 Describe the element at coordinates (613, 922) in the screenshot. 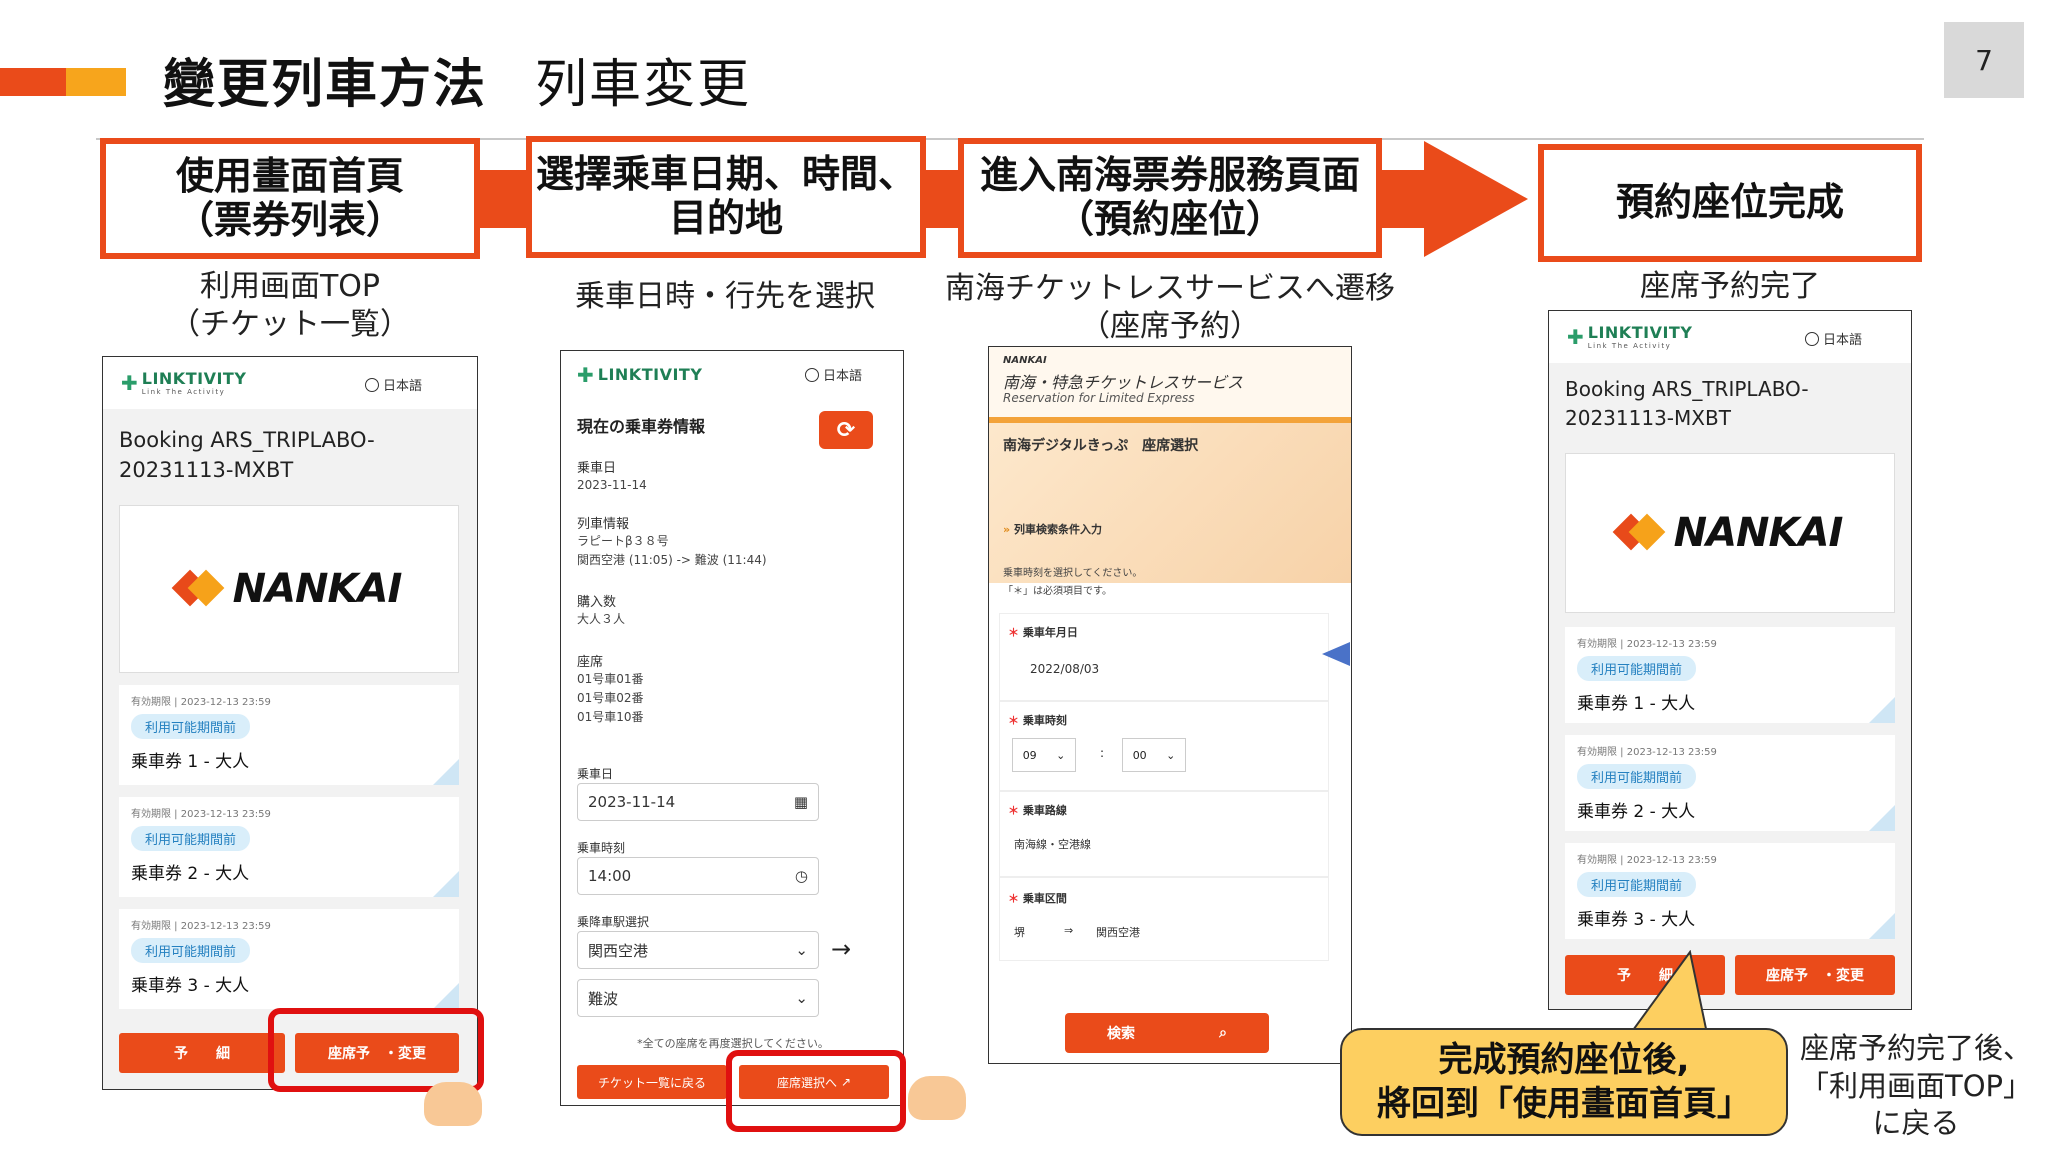

I see `station-select-label: 乗降車駅選択` at that location.